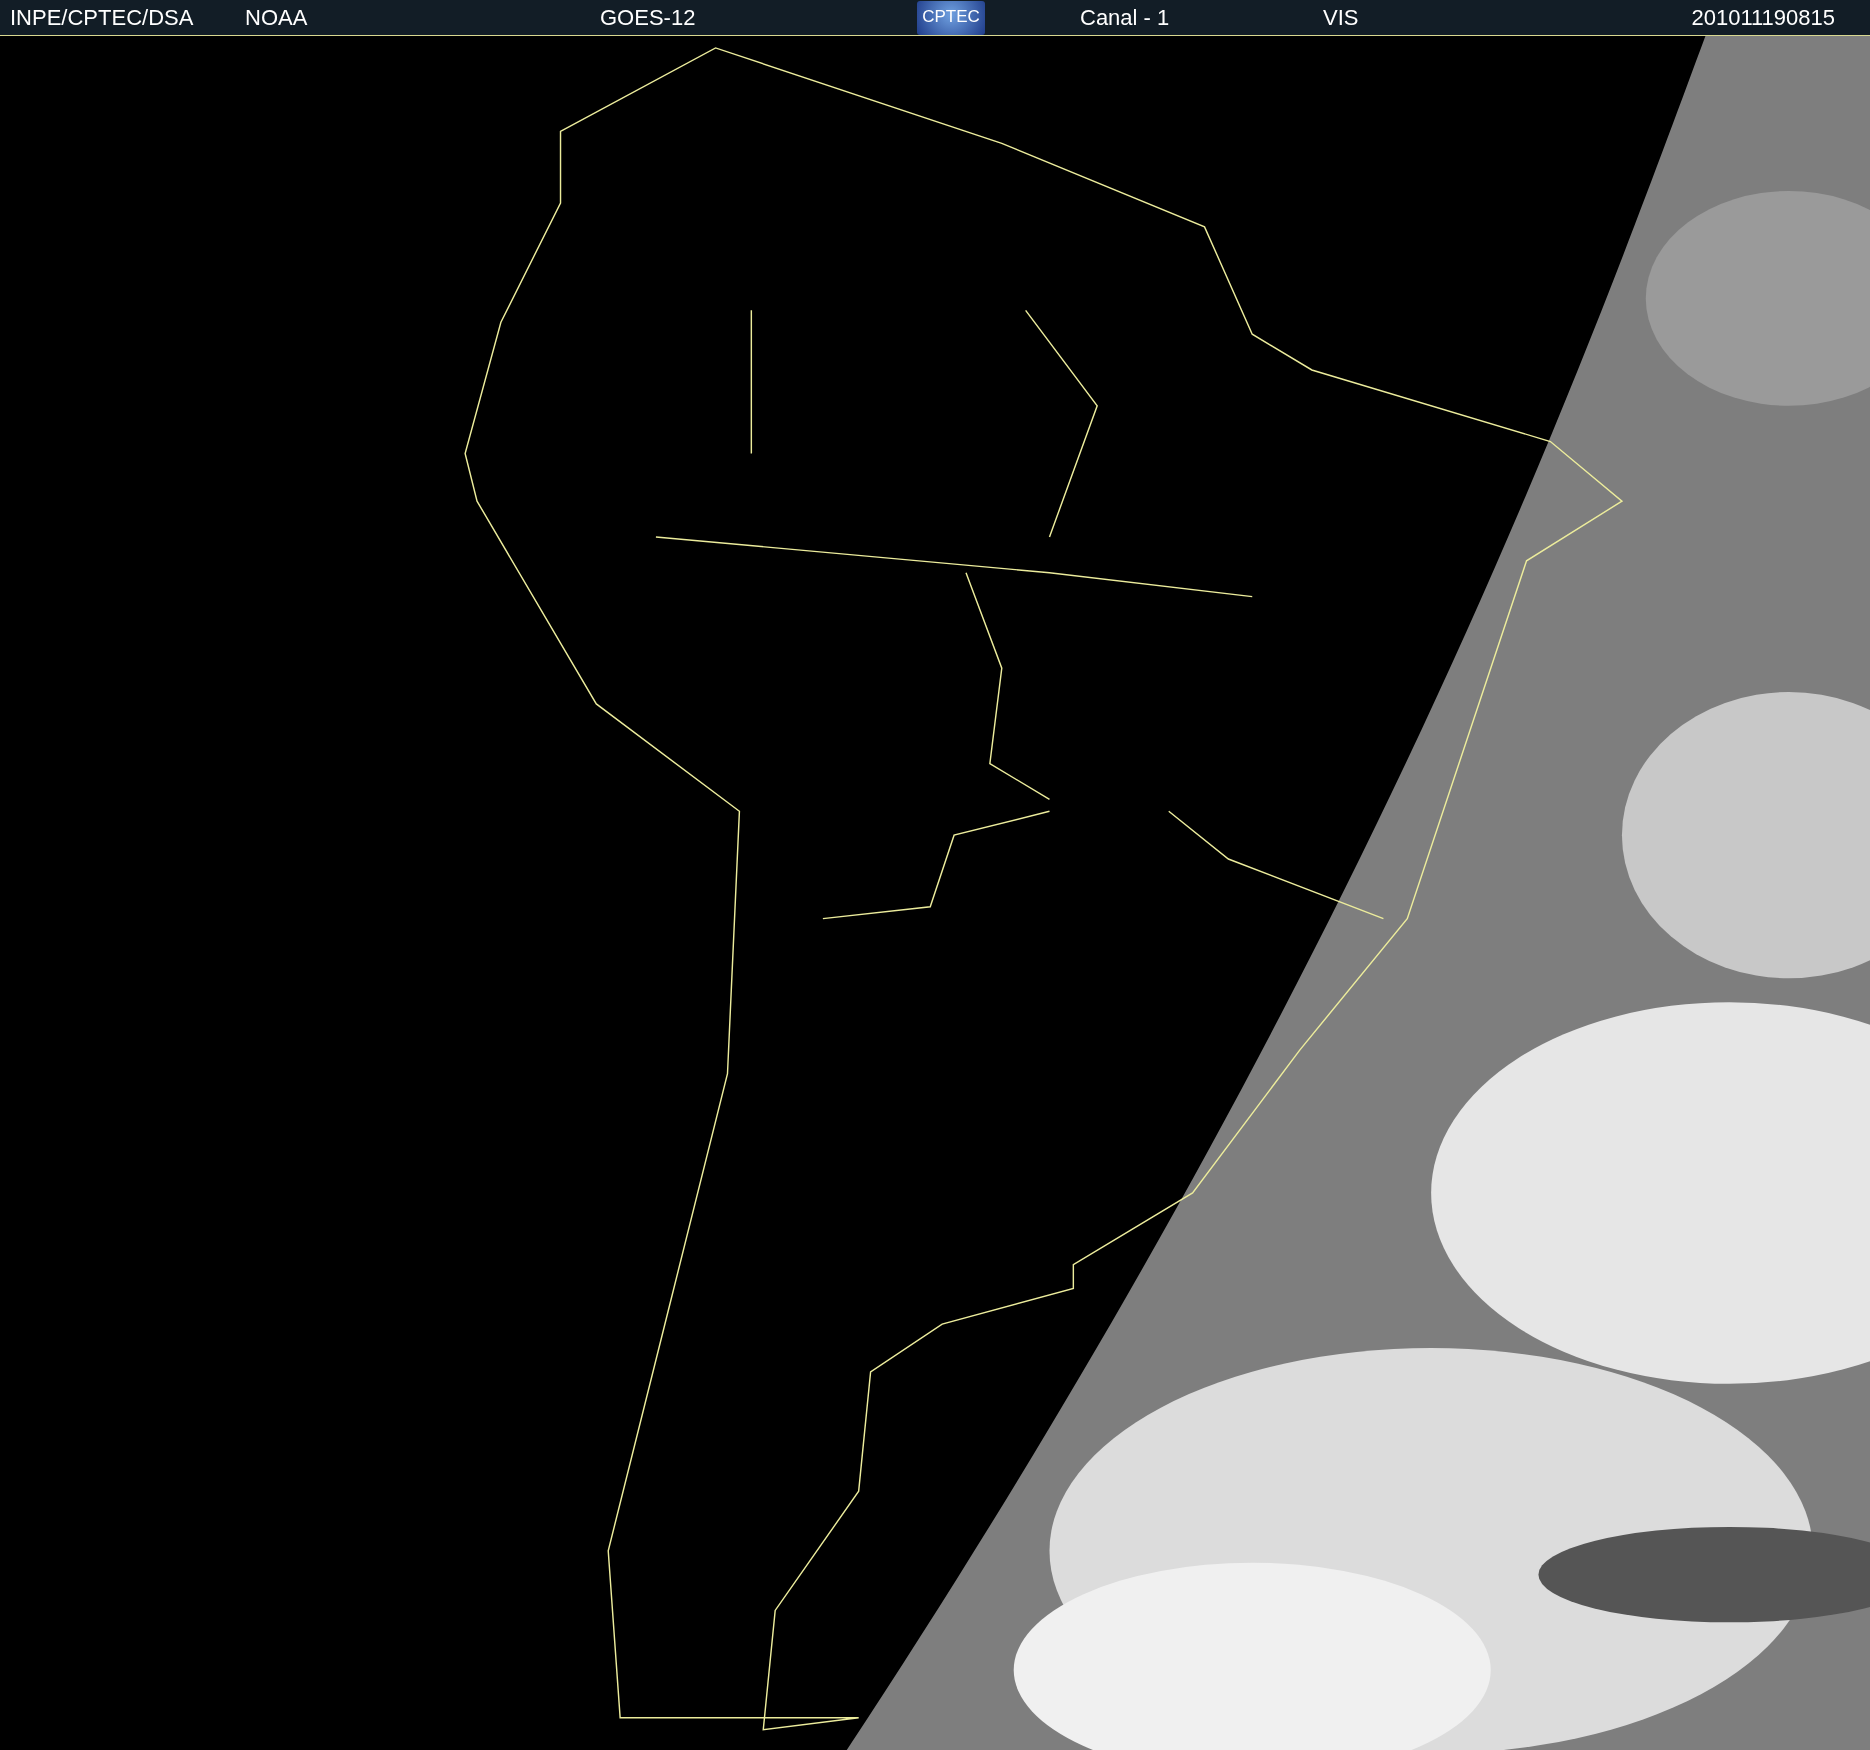  I want to click on header-label: GOES-12, so click(648, 17).